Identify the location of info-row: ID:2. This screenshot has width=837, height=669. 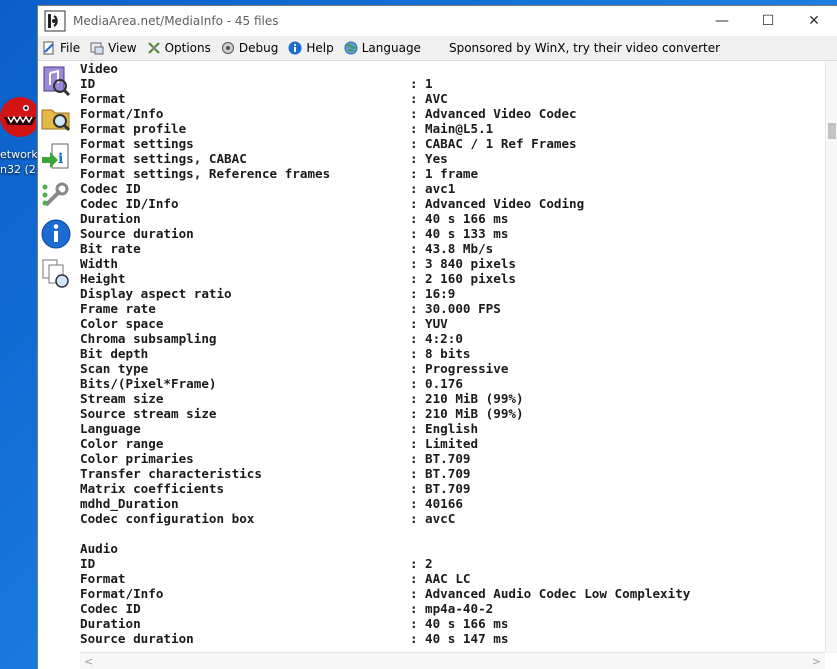
(452, 563).